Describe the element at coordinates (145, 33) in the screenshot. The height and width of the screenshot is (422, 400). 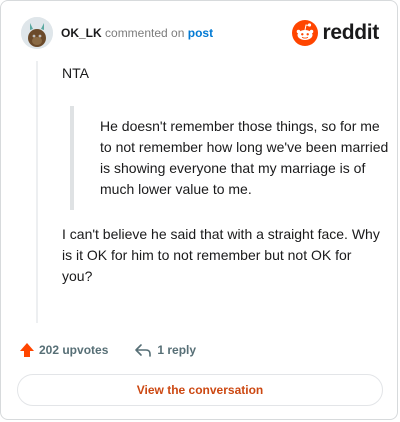
I see `commented-on-text: commented on` at that location.